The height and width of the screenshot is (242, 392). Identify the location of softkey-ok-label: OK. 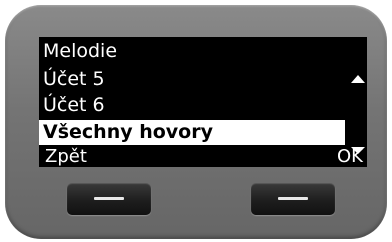
(350, 156).